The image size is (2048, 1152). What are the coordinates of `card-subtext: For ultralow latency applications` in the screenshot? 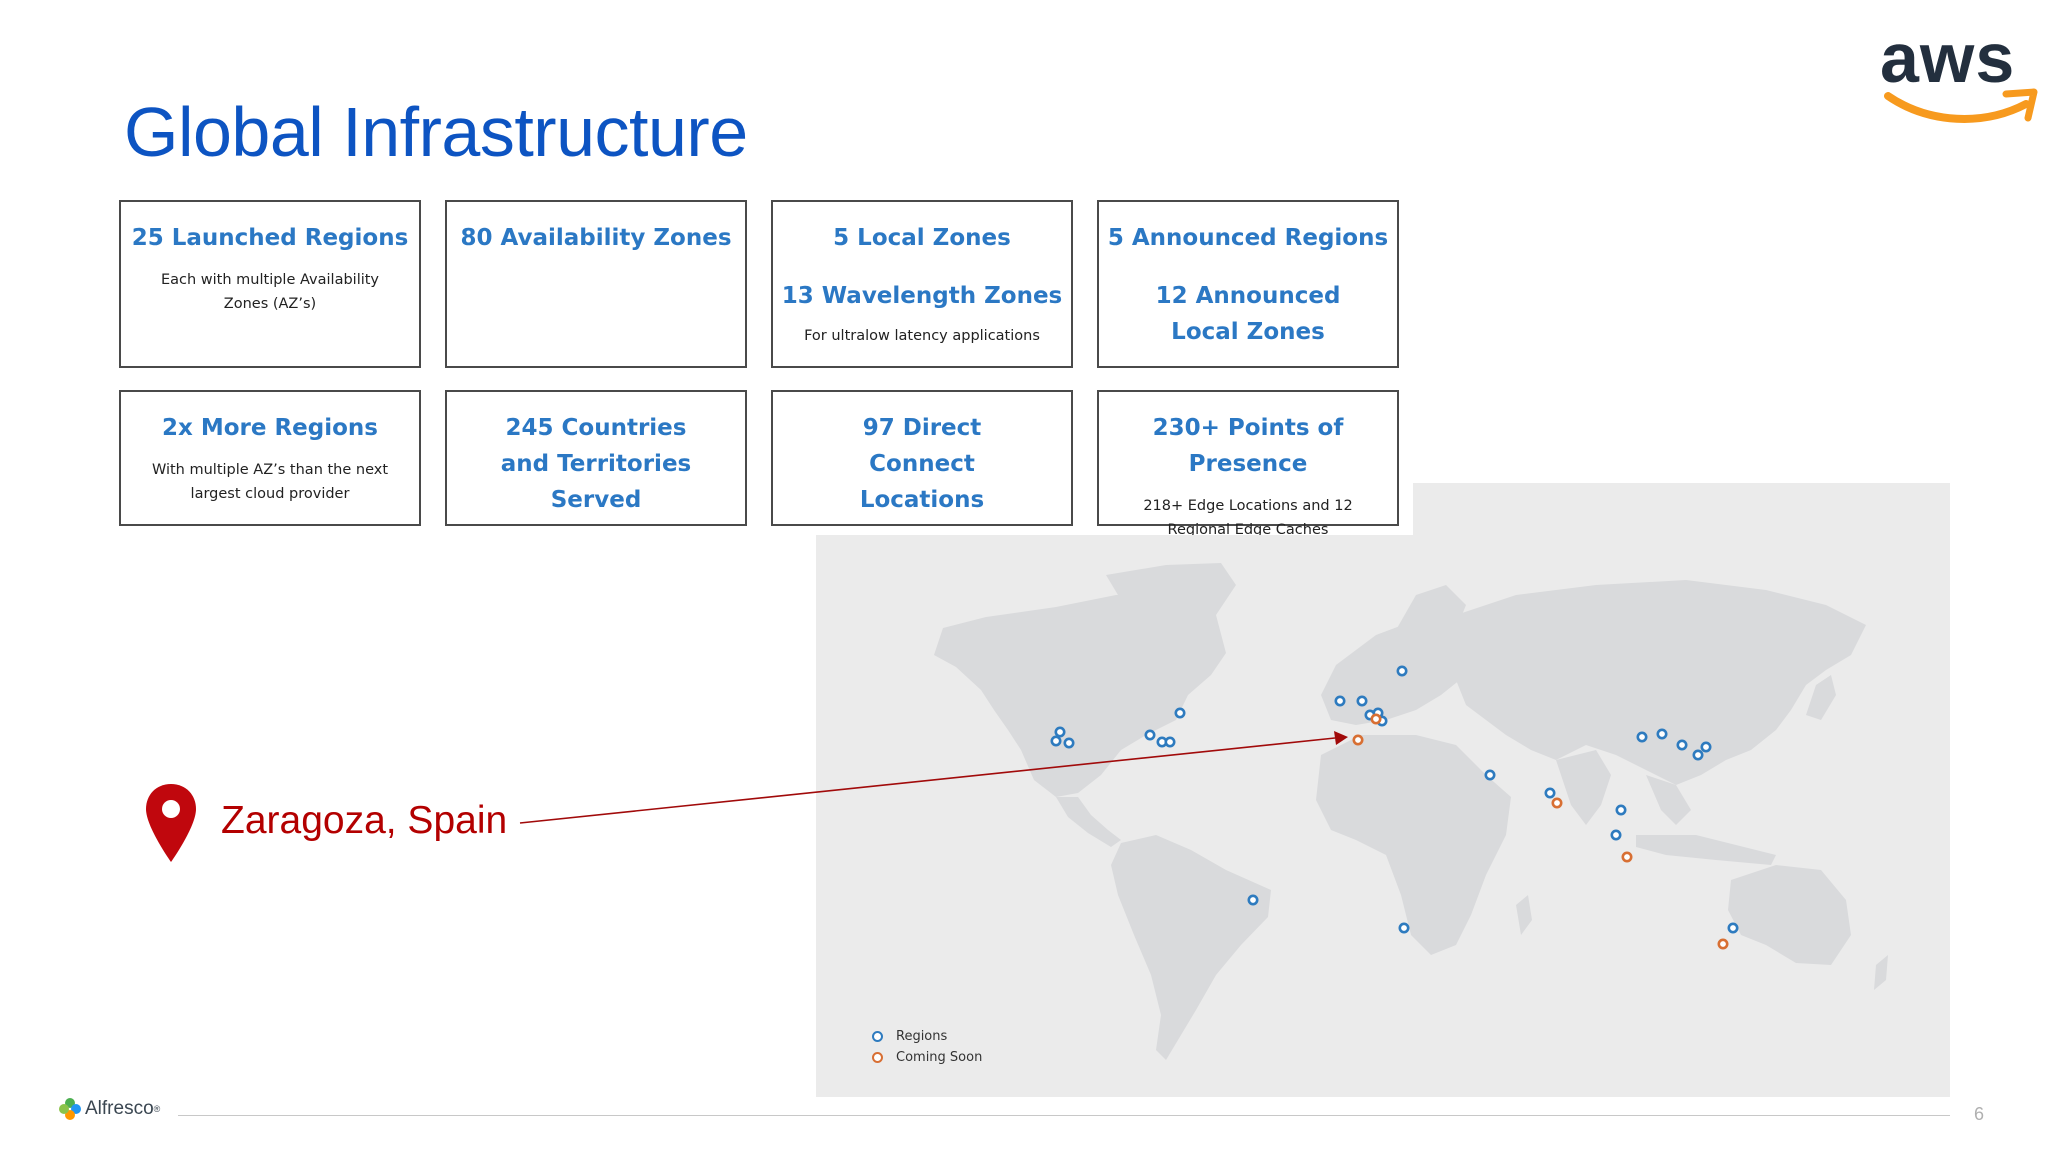 It's located at (922, 336).